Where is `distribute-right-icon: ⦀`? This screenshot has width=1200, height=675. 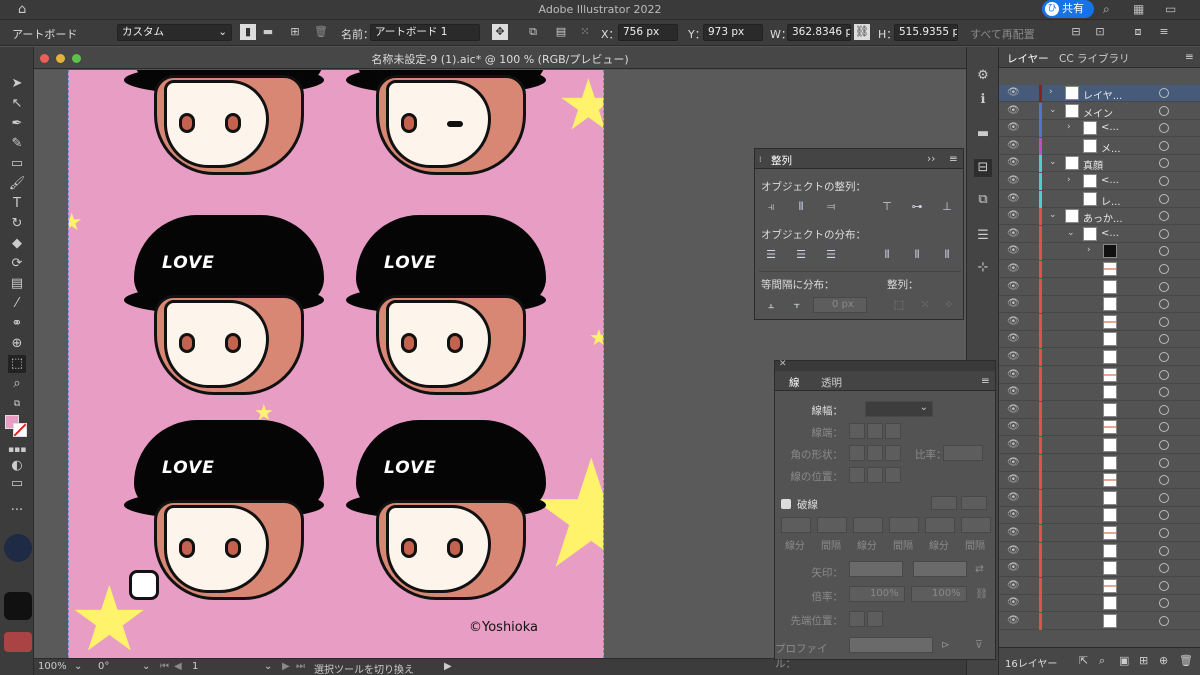
distribute-right-icon: ⦀ is located at coordinates (947, 255).